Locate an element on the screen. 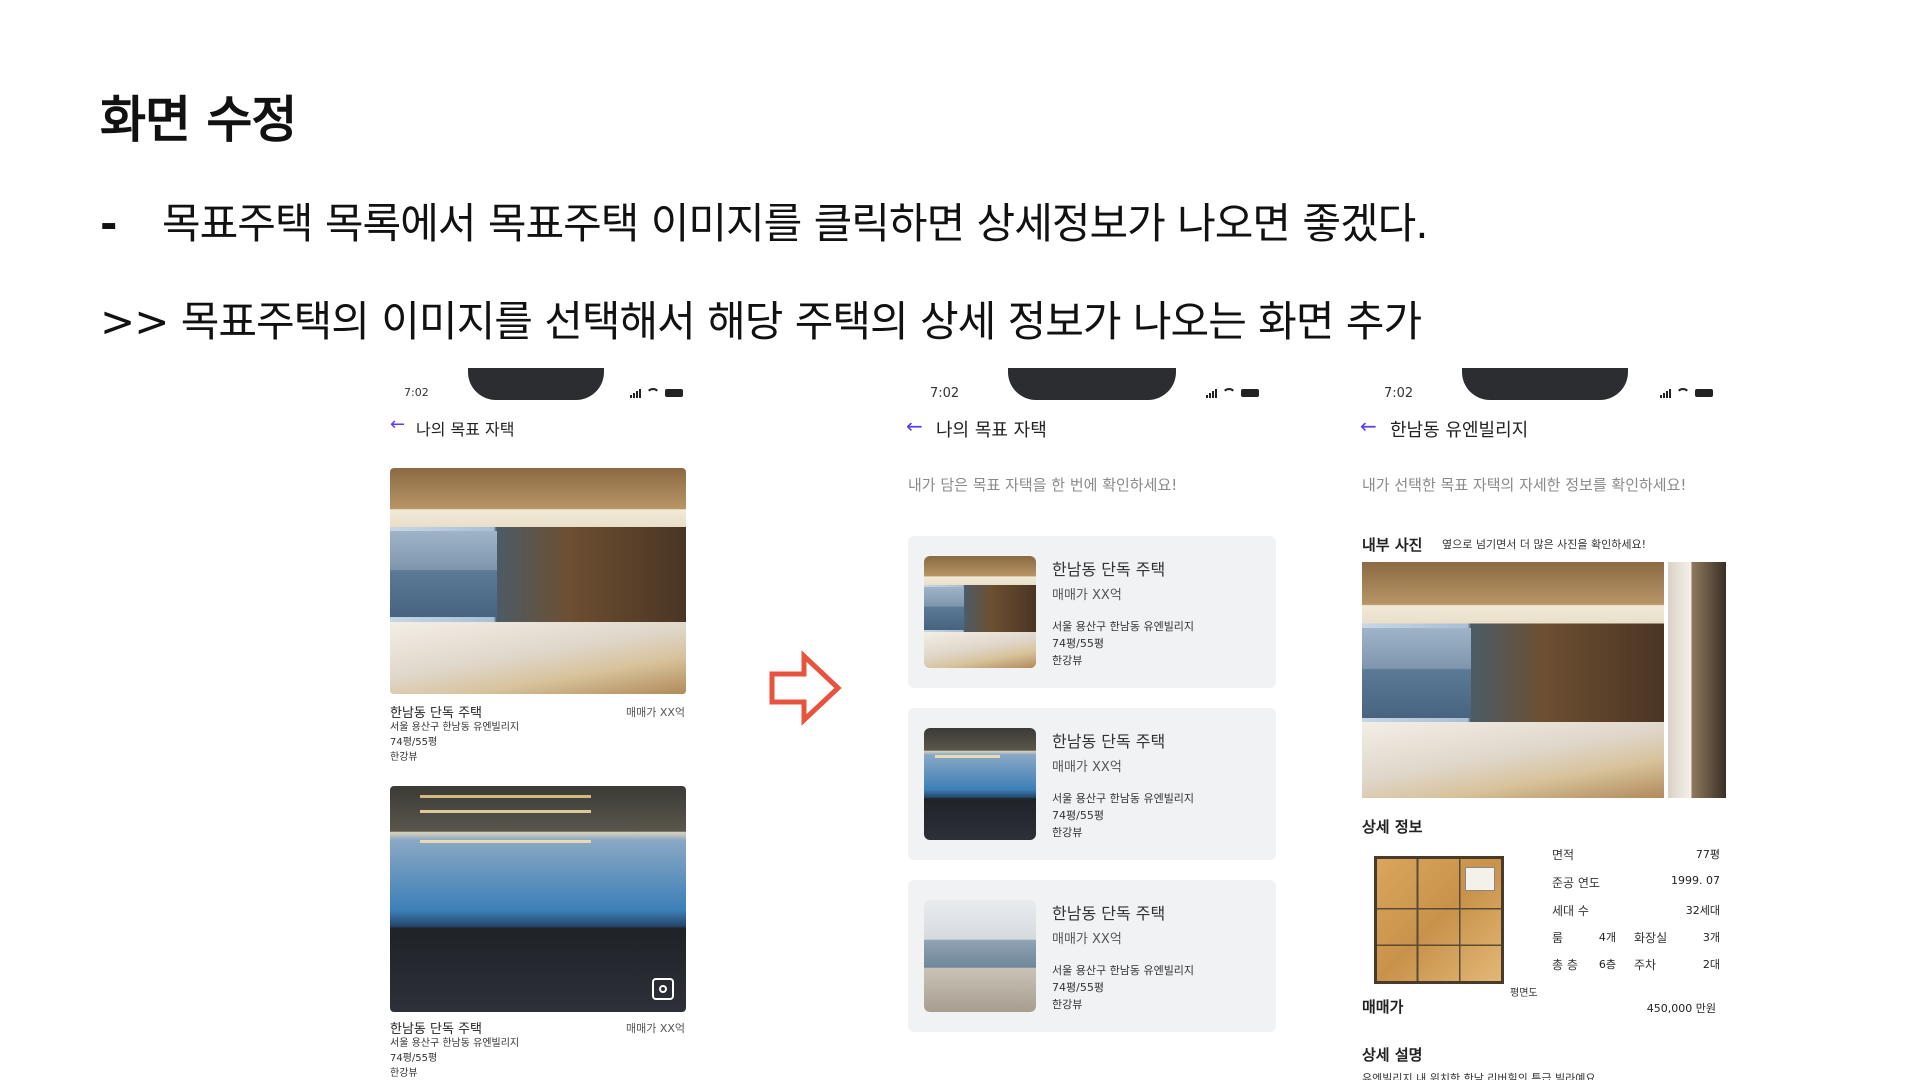 The height and width of the screenshot is (1080, 1920). spec-rooms-label: 룸 is located at coordinates (1558, 938).